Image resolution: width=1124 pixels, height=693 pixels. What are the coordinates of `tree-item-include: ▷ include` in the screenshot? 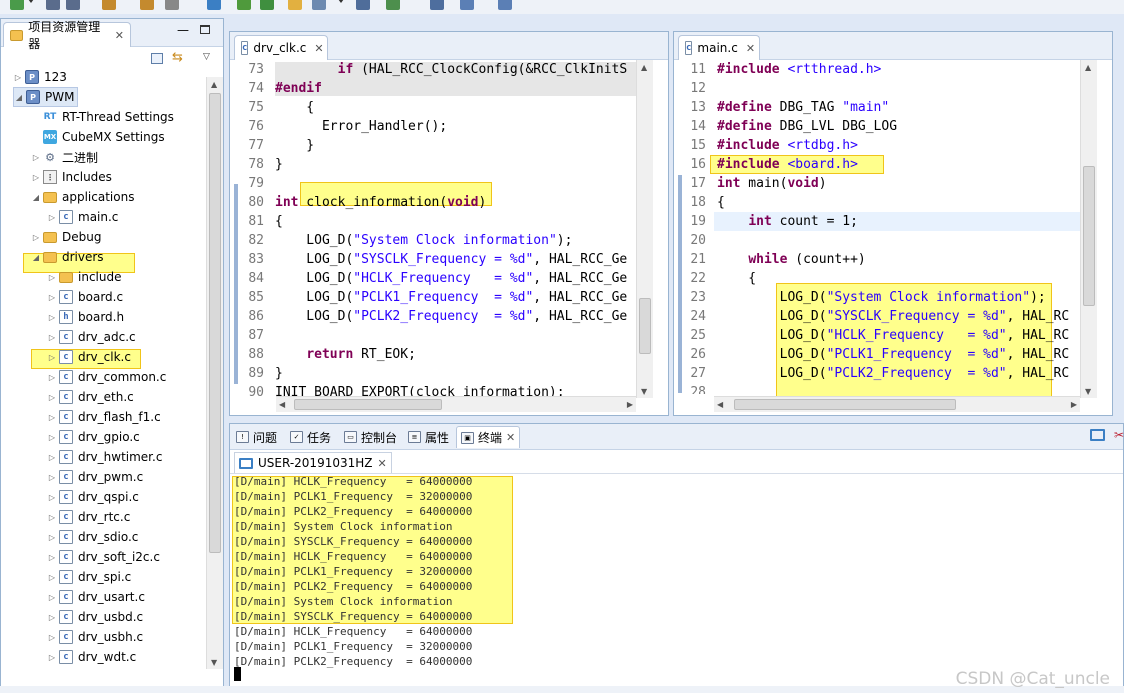 It's located at (84, 277).